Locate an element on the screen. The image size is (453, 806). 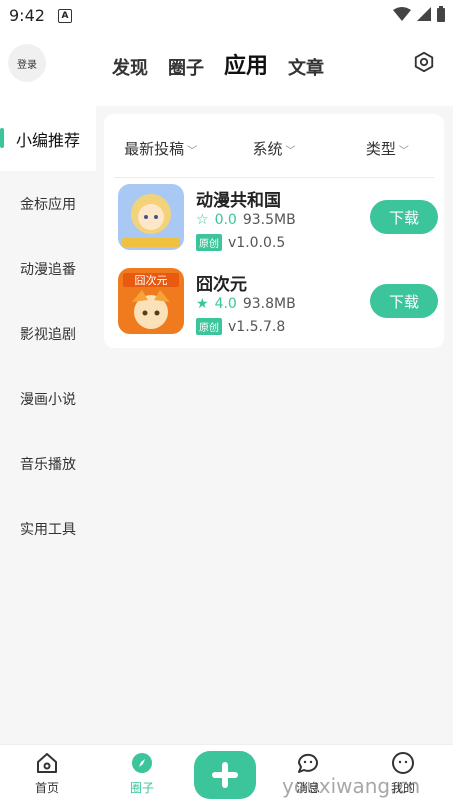
plus-icon is located at coordinates (225, 775).